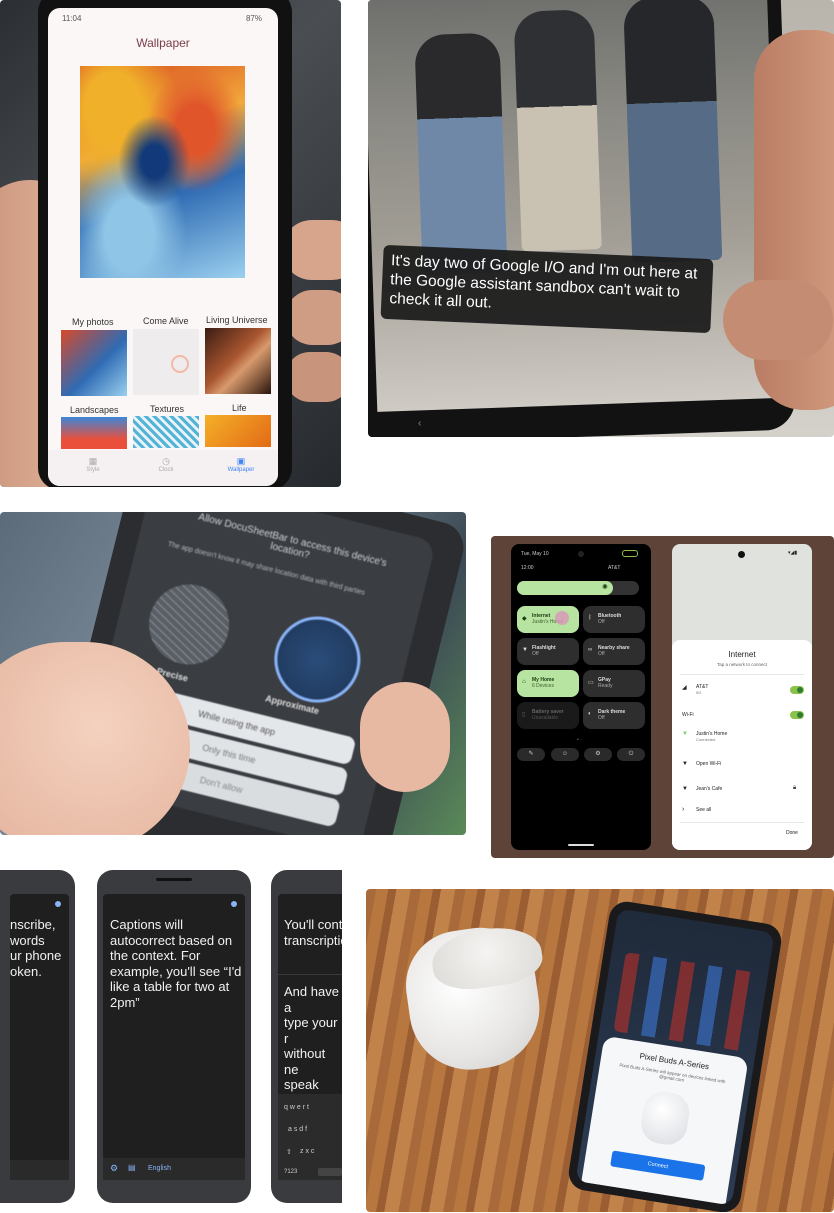 This screenshot has height=1213, width=834. I want to click on edit-icon: ✎, so click(531, 754).